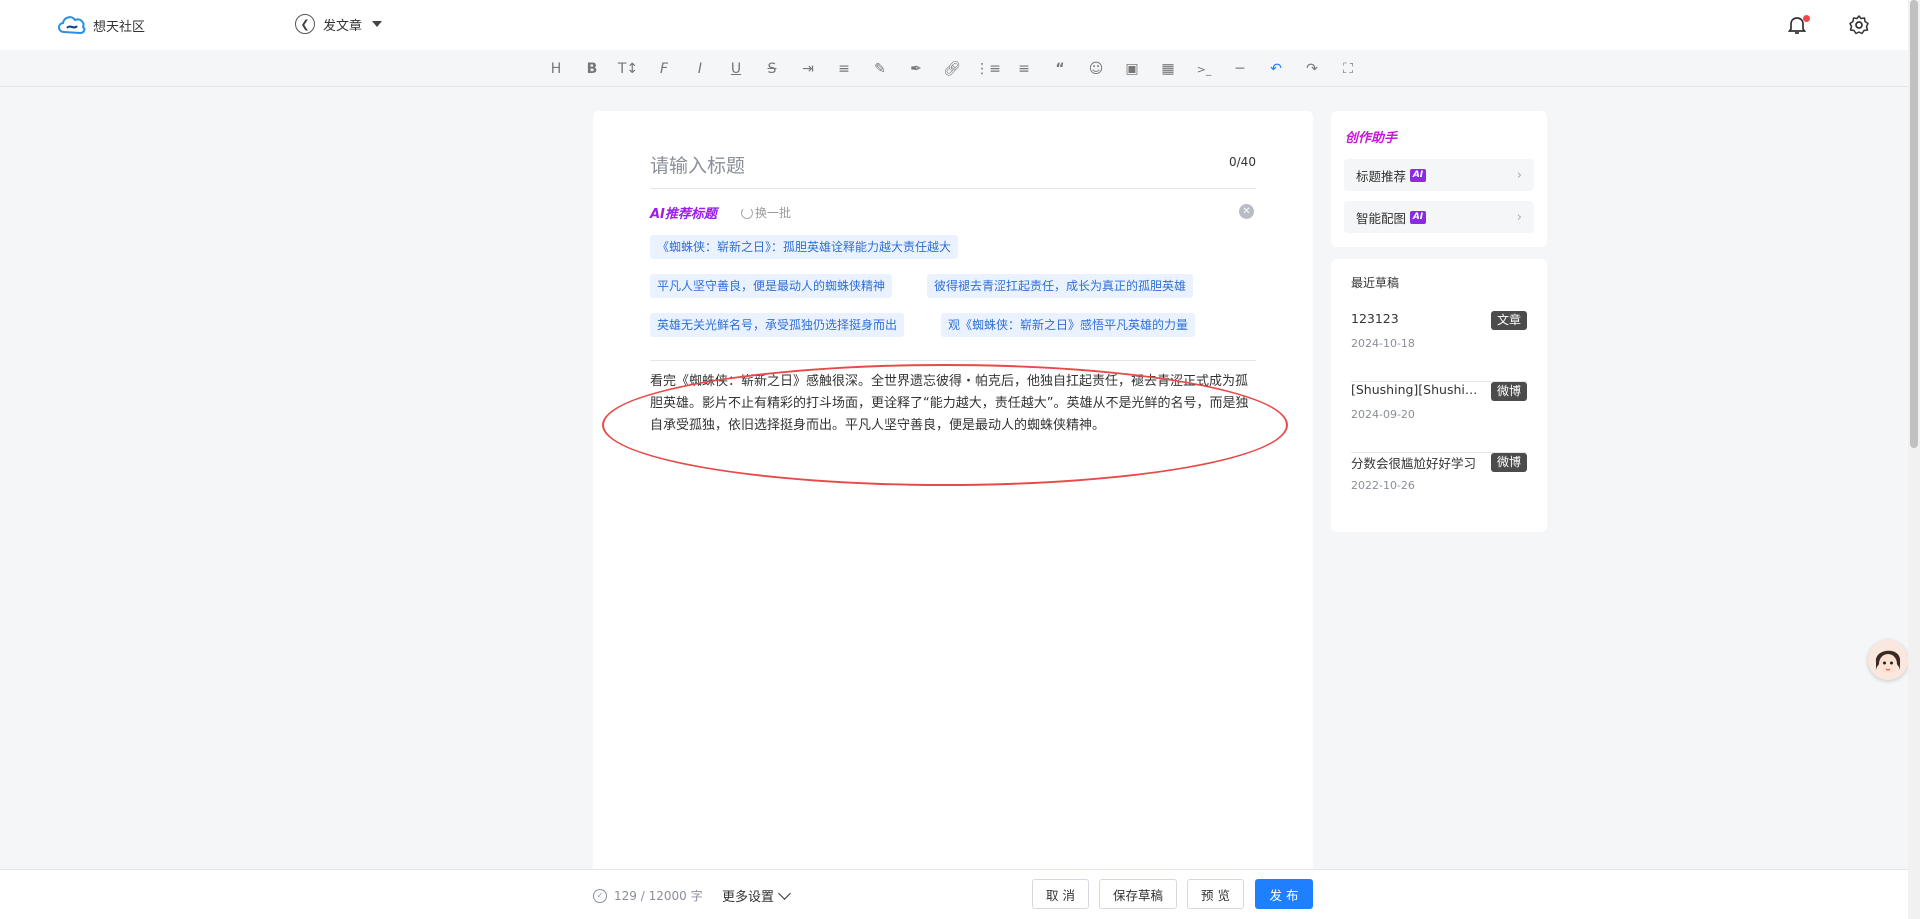 The image size is (1920, 919). What do you see at coordinates (747, 212) in the screenshot?
I see `refresh-icon` at bounding box center [747, 212].